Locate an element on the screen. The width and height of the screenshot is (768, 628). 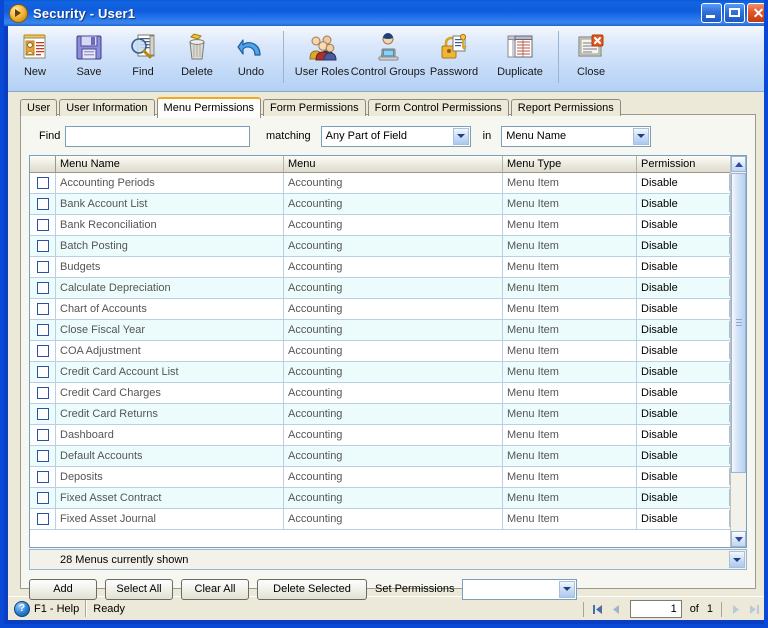
table-row: Budgets Accounting Menu Item Disable is located at coordinates (388, 267).